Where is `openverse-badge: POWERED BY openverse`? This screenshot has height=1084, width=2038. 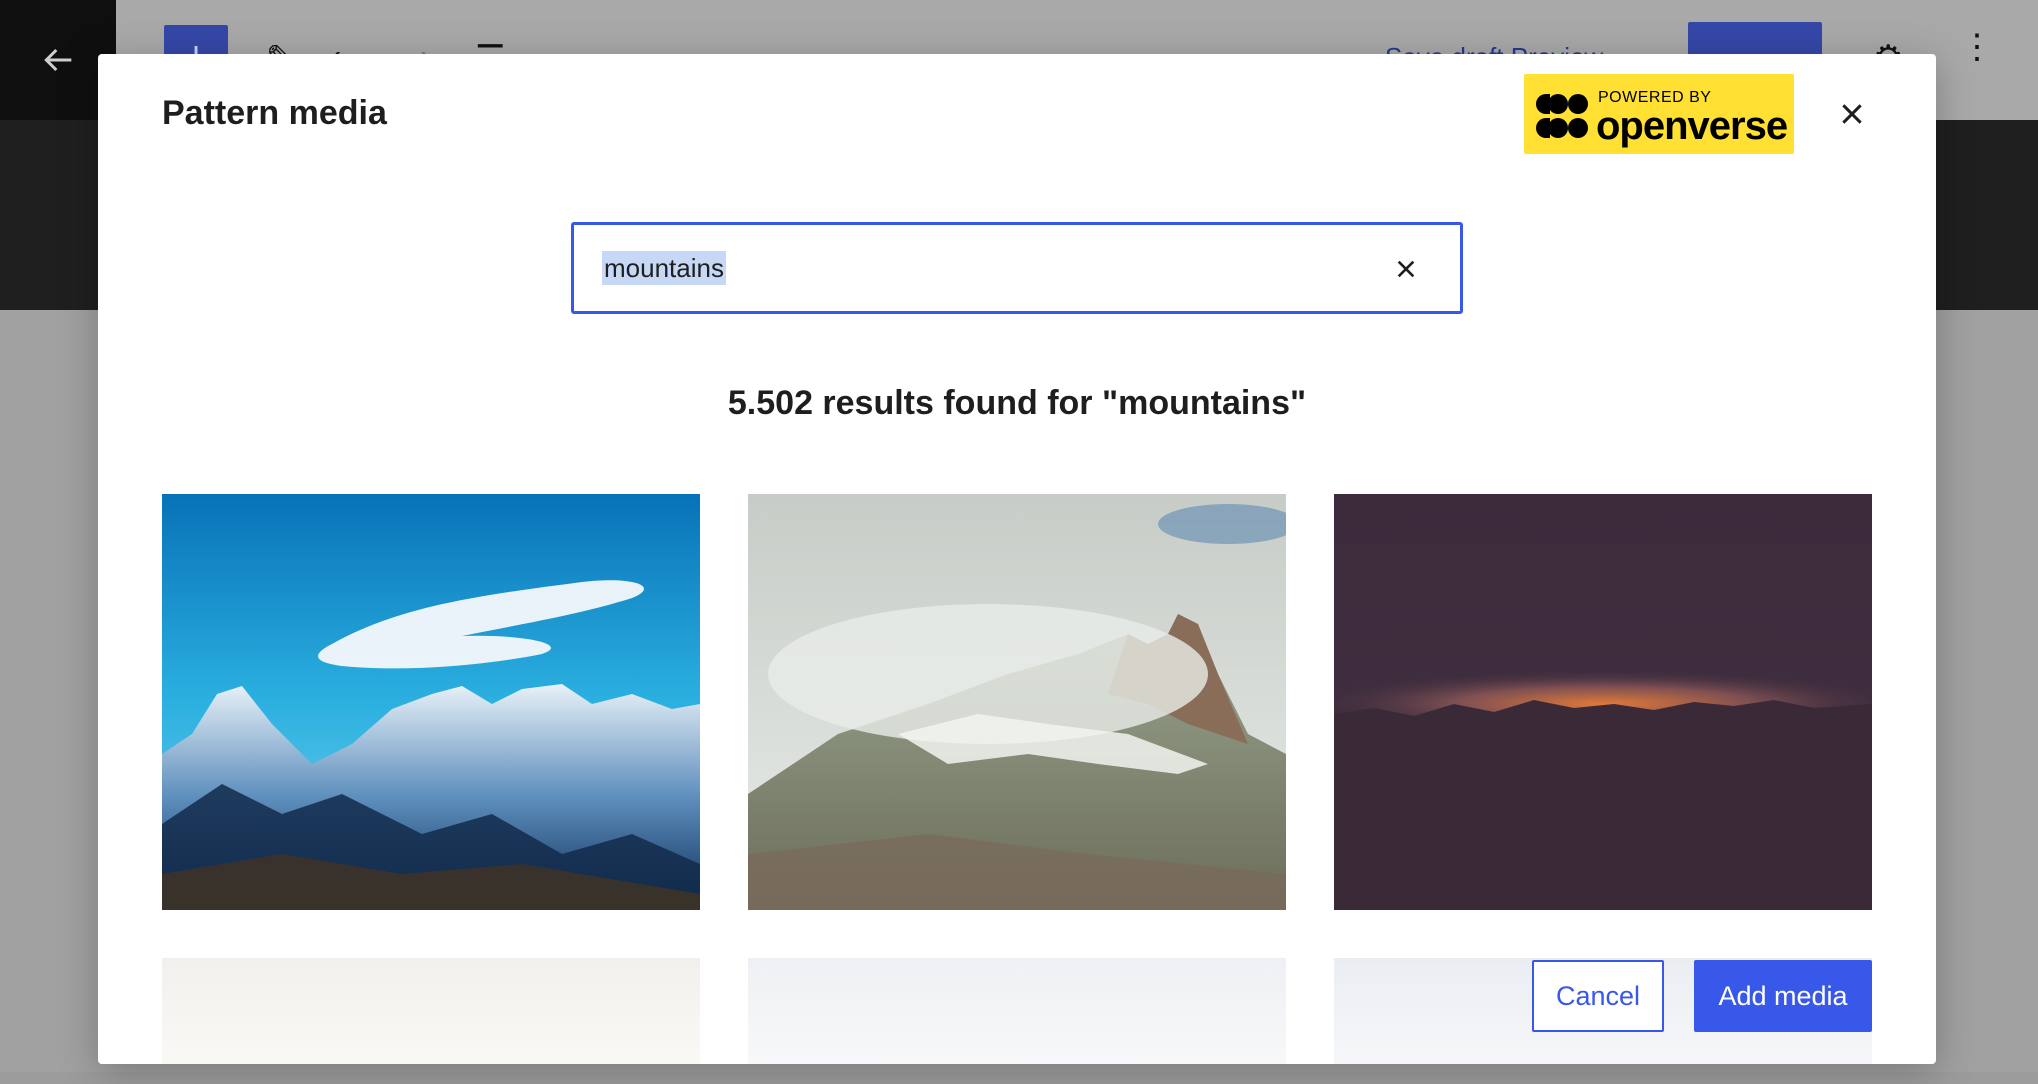 openverse-badge: POWERED BY openverse is located at coordinates (1659, 114).